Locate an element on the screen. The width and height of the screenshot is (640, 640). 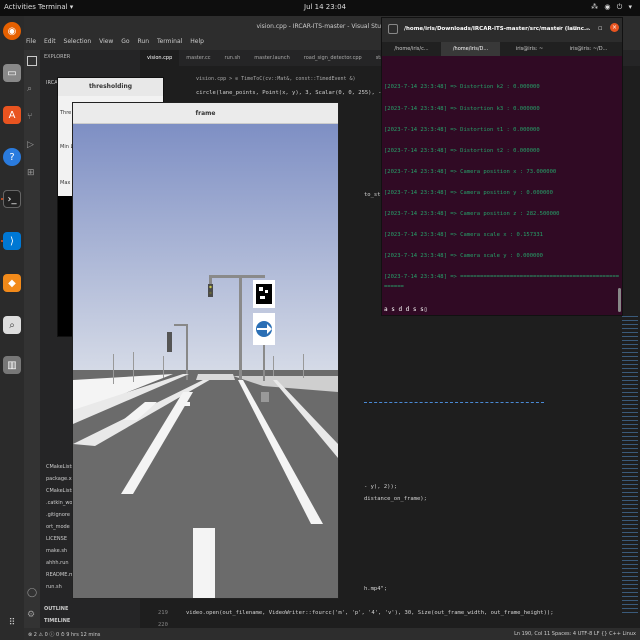
trackbar-label: Thre is located at coordinates (66, 113).